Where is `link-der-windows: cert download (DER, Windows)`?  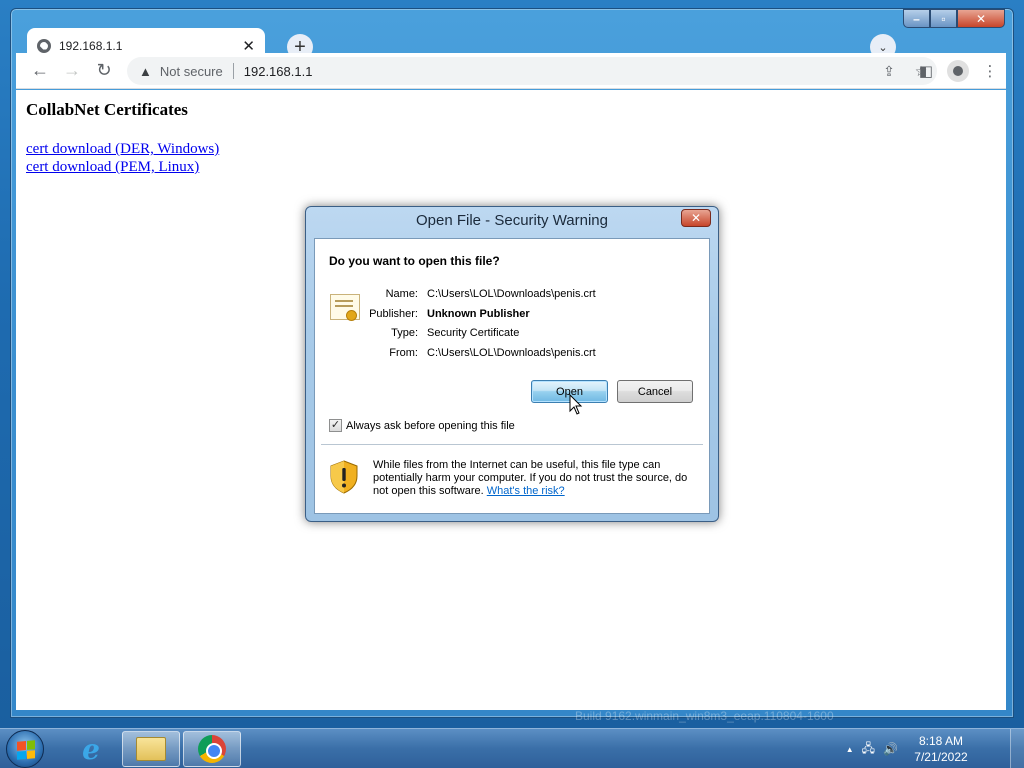 link-der-windows: cert download (DER, Windows) is located at coordinates (511, 149).